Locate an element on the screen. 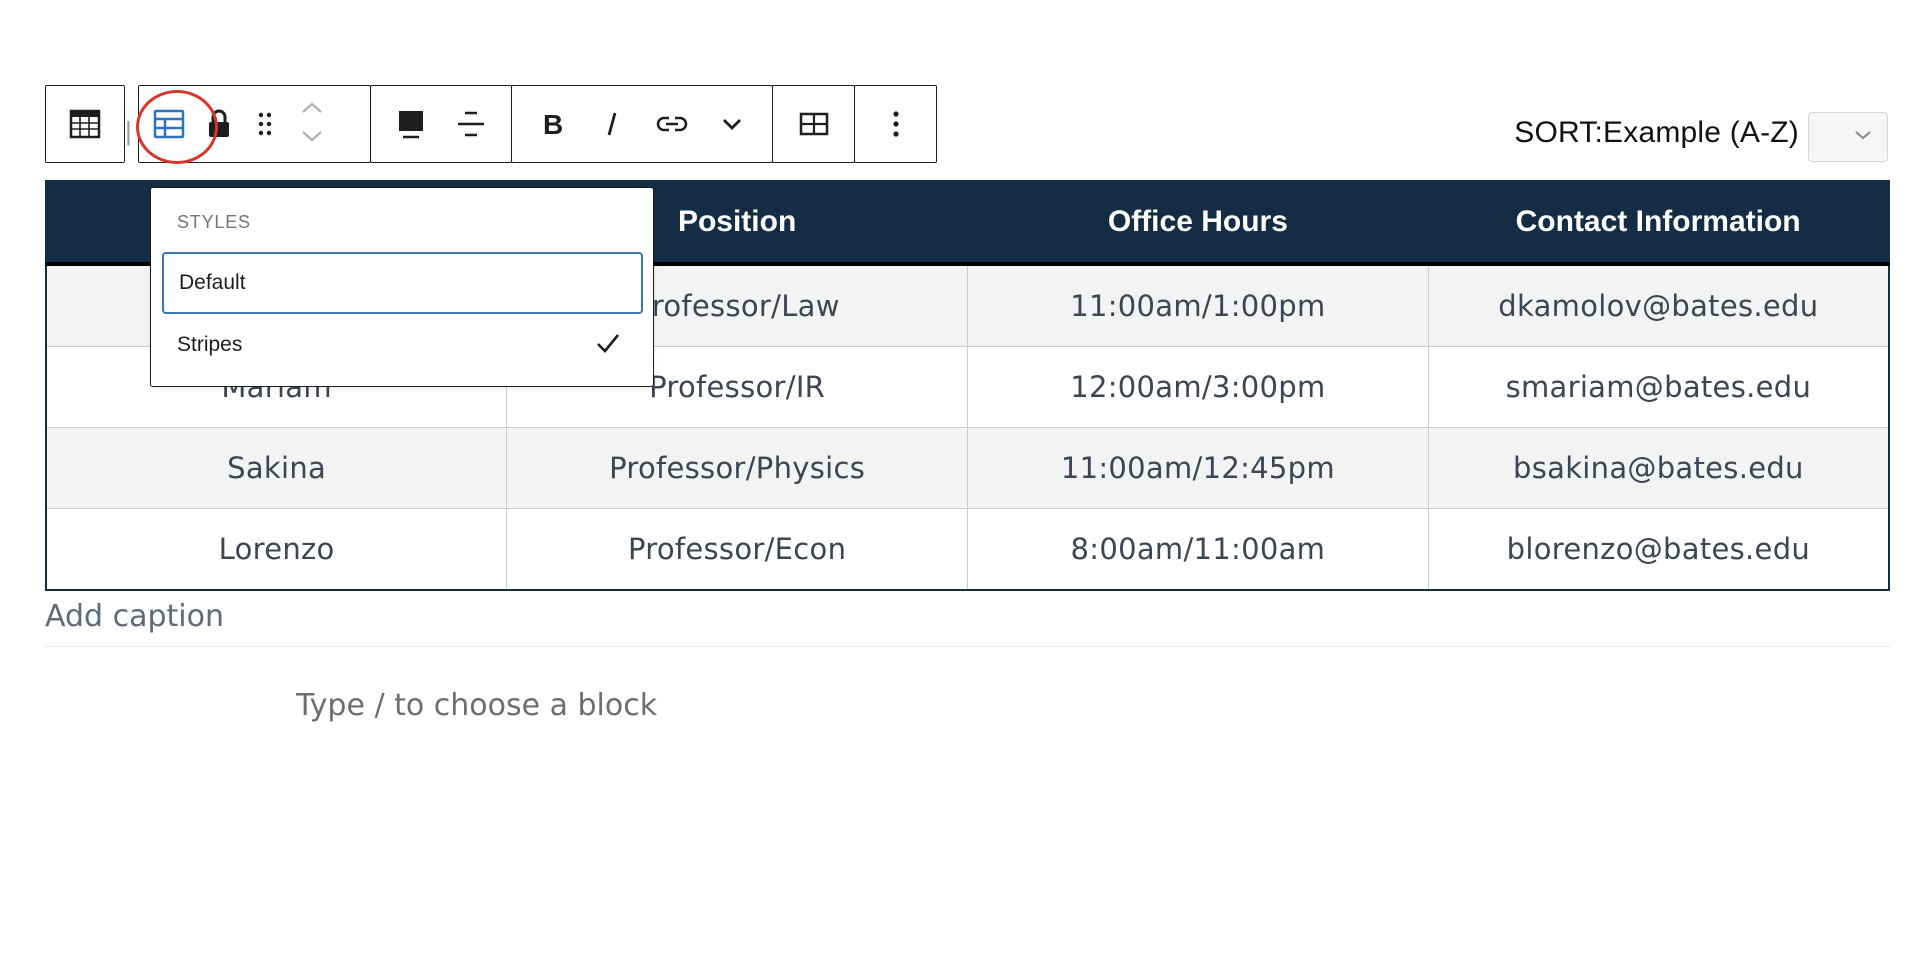 This screenshot has height=966, width=1919. table-cell: Sakina is located at coordinates (276, 468).